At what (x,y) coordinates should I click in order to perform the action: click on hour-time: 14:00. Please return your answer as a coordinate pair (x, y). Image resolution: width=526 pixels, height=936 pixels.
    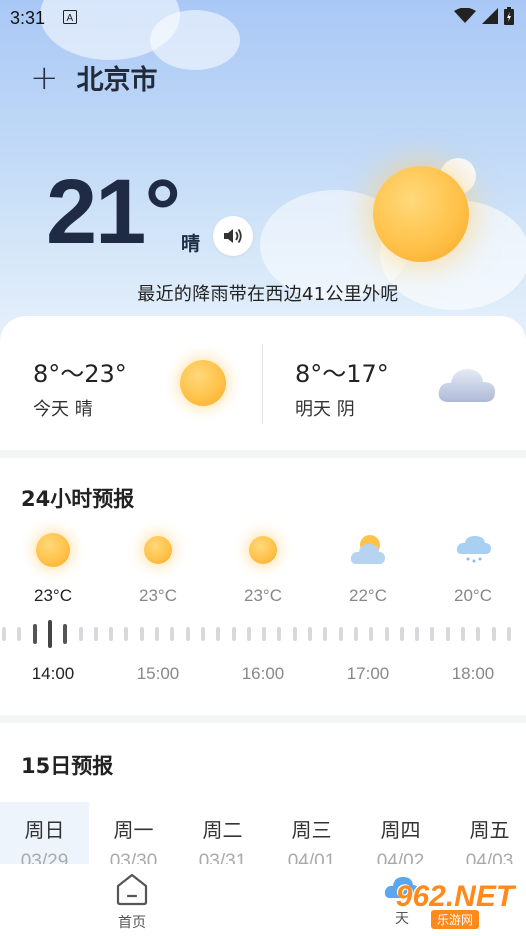
    Looking at the image, I should click on (53, 673).